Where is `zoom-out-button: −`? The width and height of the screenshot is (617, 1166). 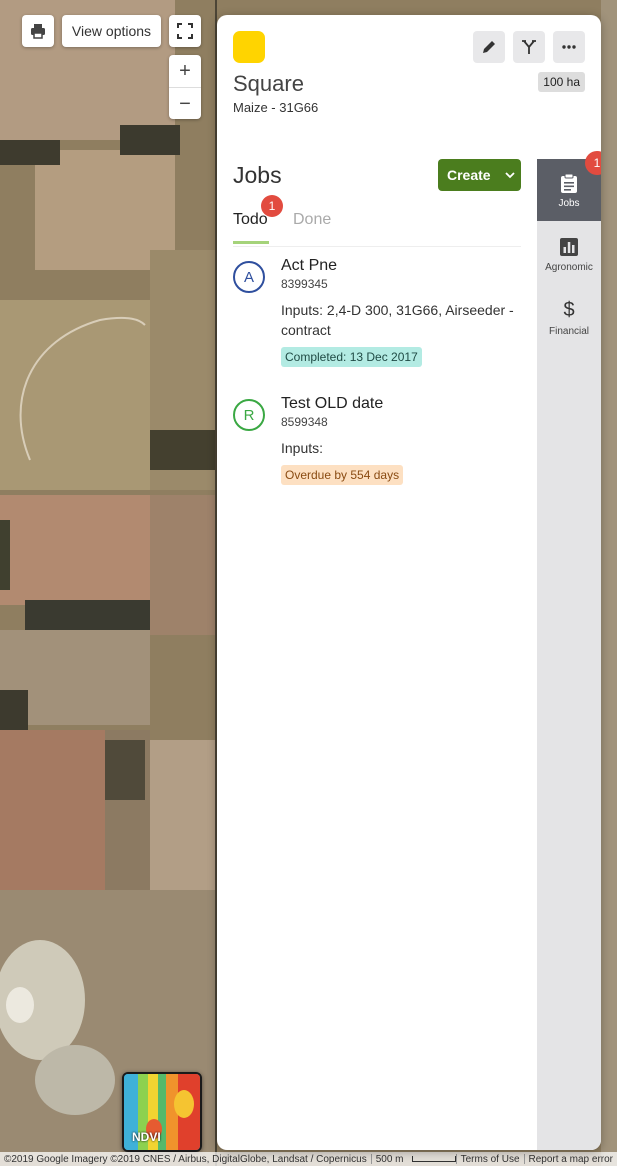
zoom-out-button: − is located at coordinates (185, 103).